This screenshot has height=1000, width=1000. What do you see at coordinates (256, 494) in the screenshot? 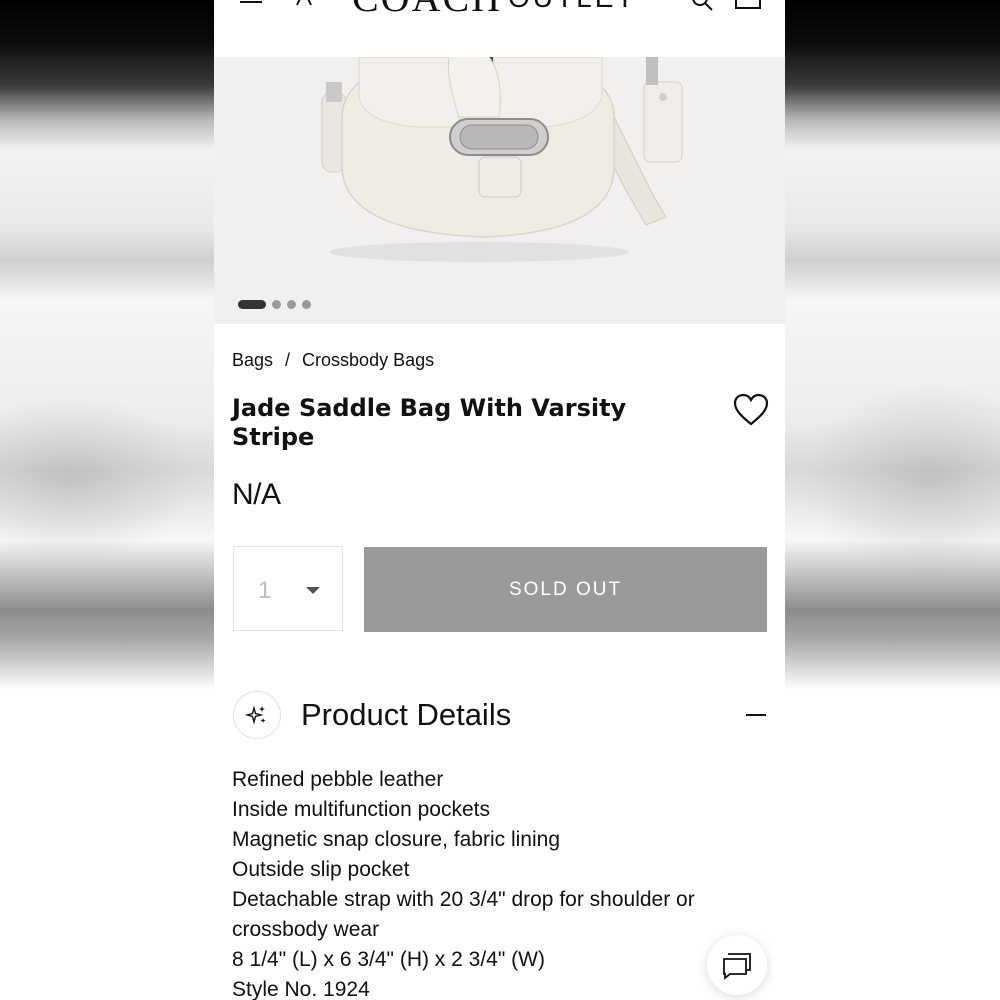
I see `product-price: N/A` at bounding box center [256, 494].